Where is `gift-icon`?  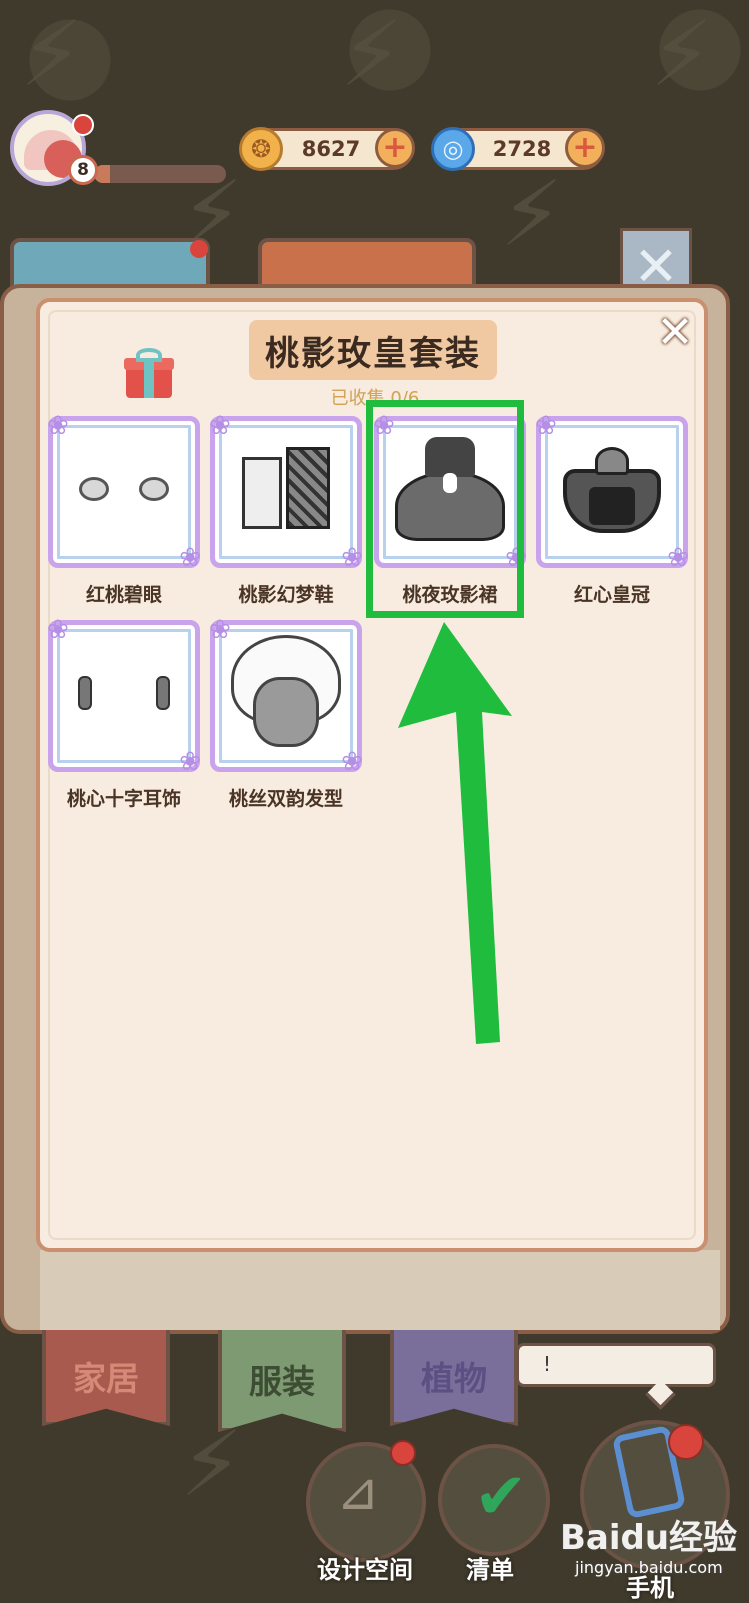
gift-icon is located at coordinates (149, 374).